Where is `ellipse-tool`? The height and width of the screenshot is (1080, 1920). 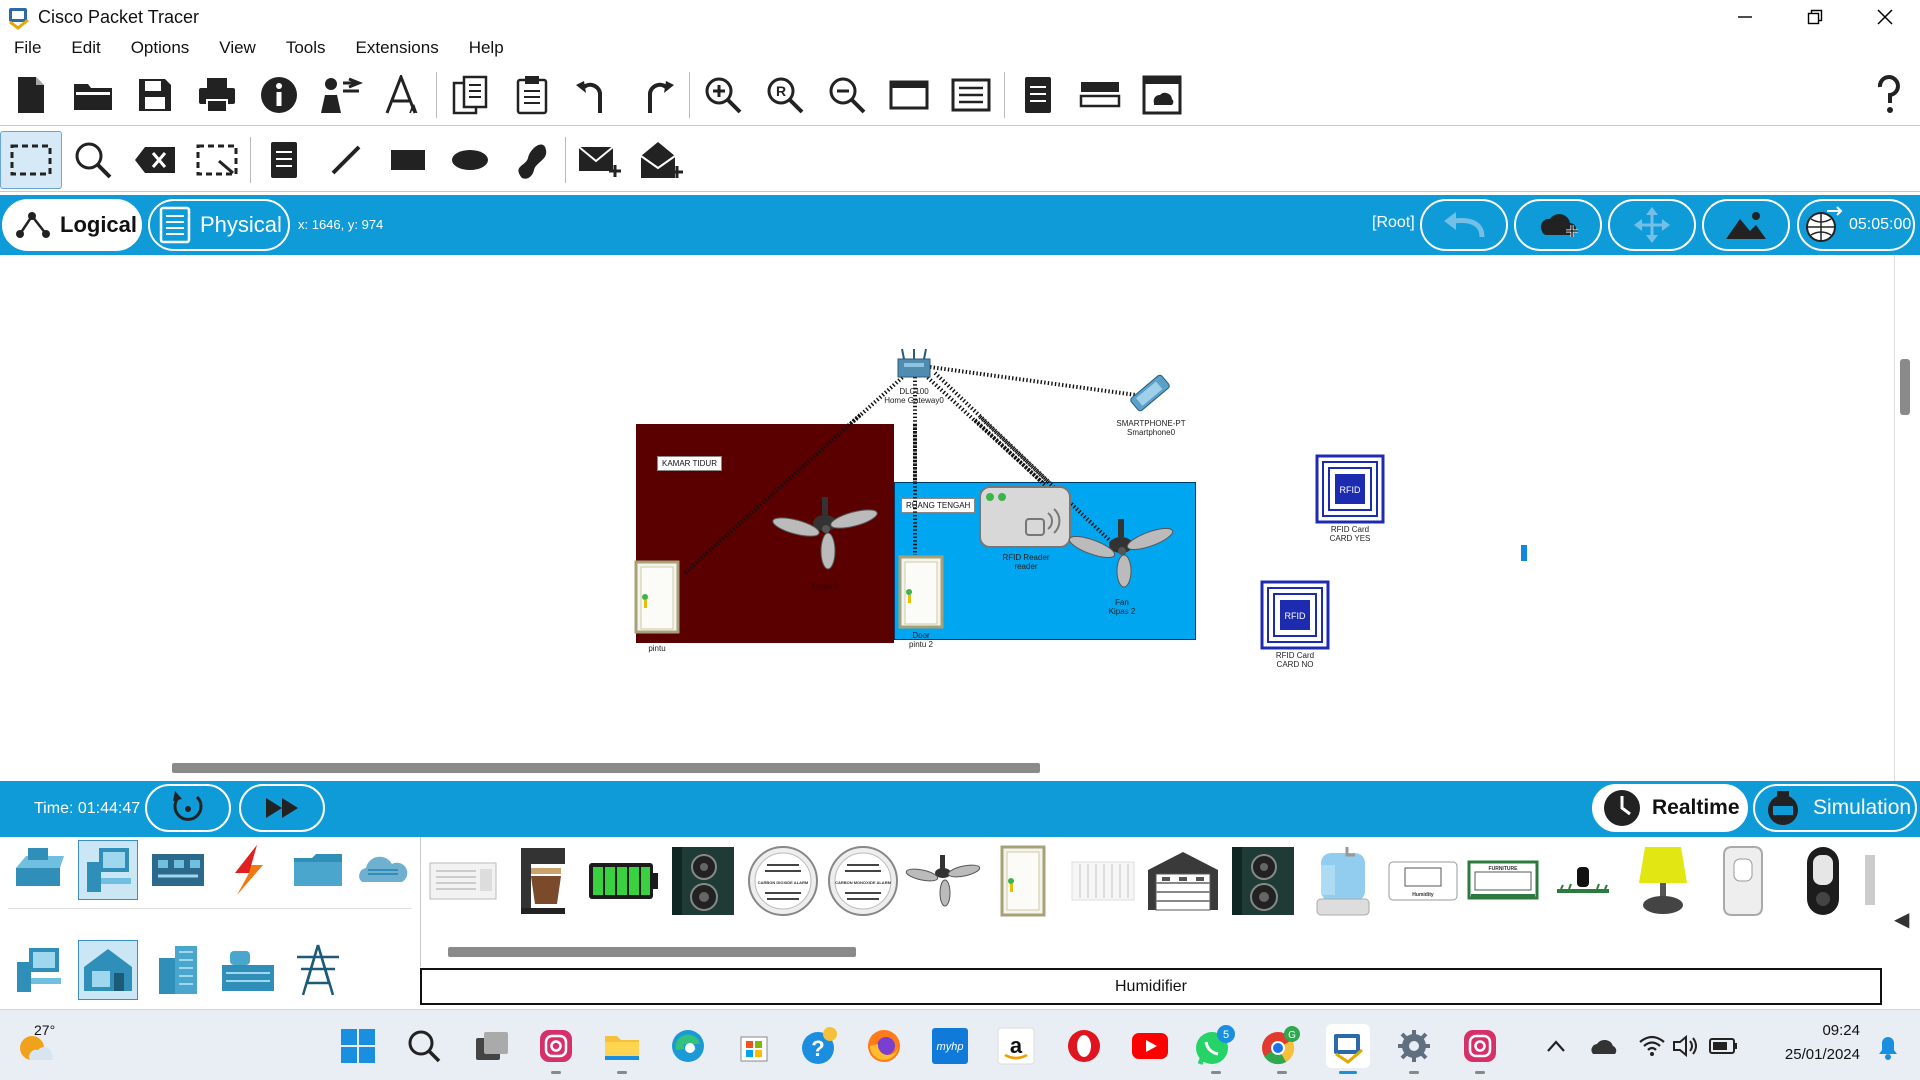
ellipse-tool is located at coordinates (470, 160).